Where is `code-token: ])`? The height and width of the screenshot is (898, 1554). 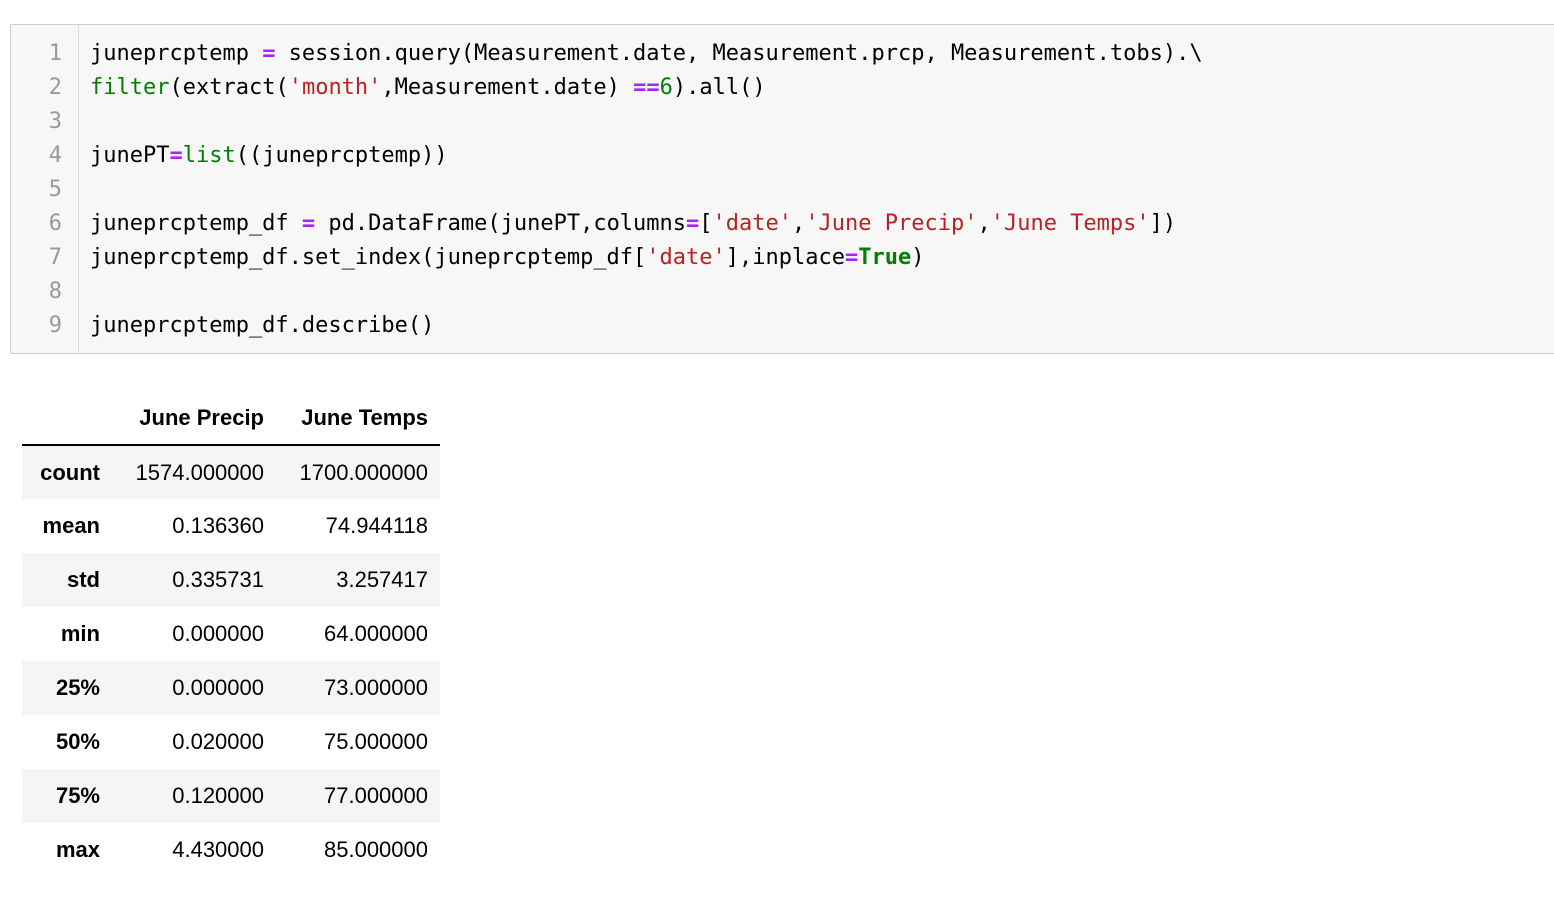 code-token: ]) is located at coordinates (1163, 223).